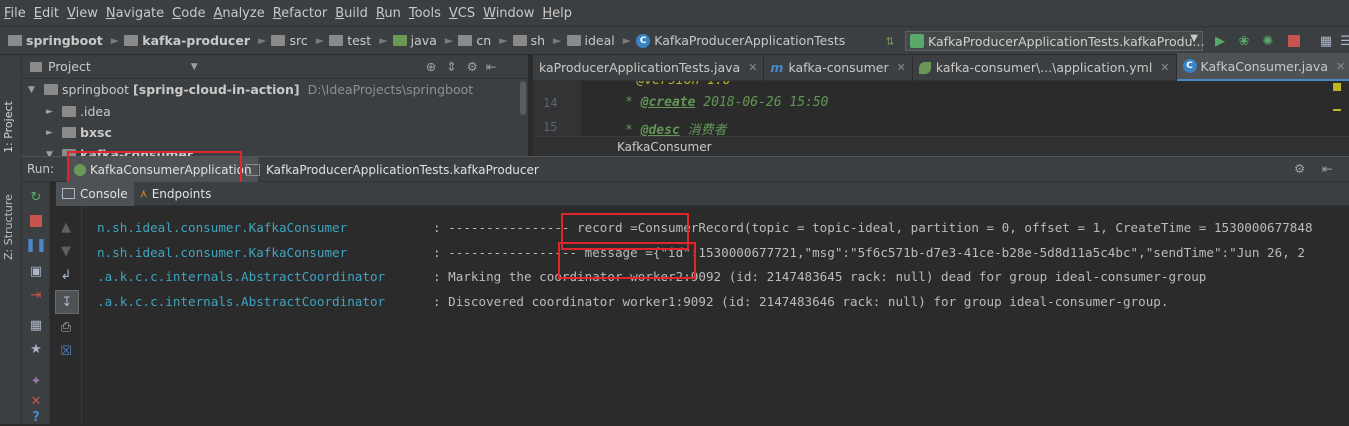 The width and height of the screenshot is (1349, 426). What do you see at coordinates (187, 40) in the screenshot?
I see `breadcrumb-kafka-producer: kafka-producer` at bounding box center [187, 40].